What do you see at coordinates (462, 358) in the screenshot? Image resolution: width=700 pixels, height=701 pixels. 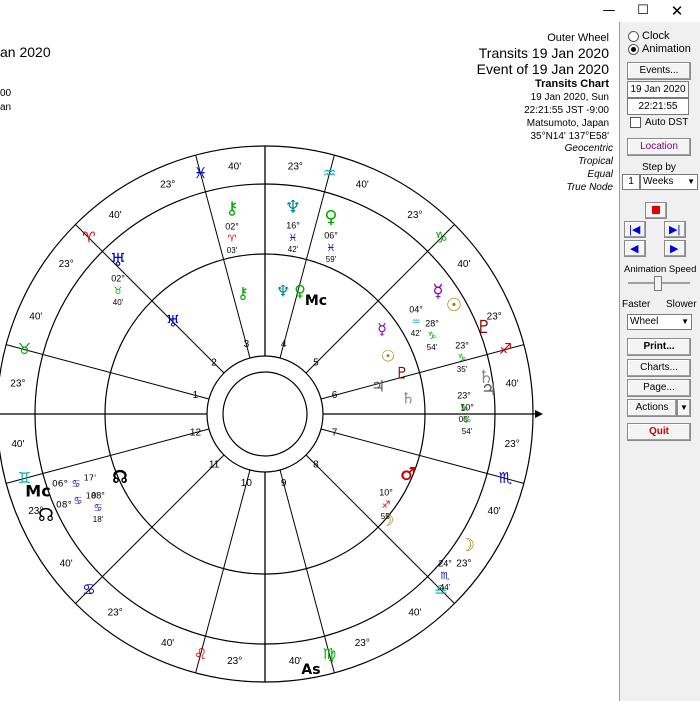 I see `planet-pluto-sign-icon: ♑` at bounding box center [462, 358].